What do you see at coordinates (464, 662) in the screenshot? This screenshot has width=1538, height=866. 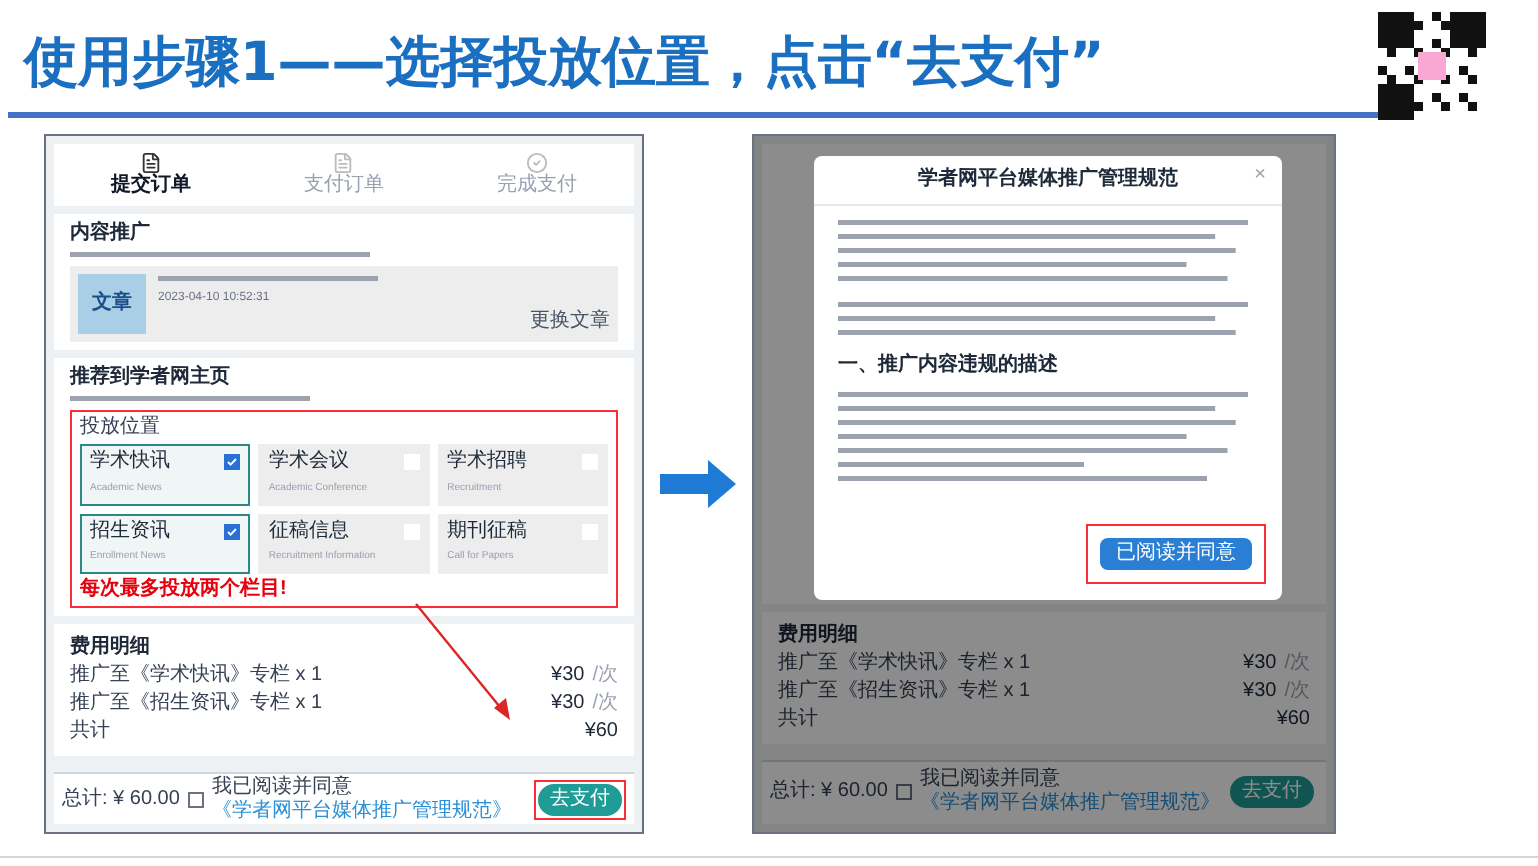 I see `pointer-arrow` at bounding box center [464, 662].